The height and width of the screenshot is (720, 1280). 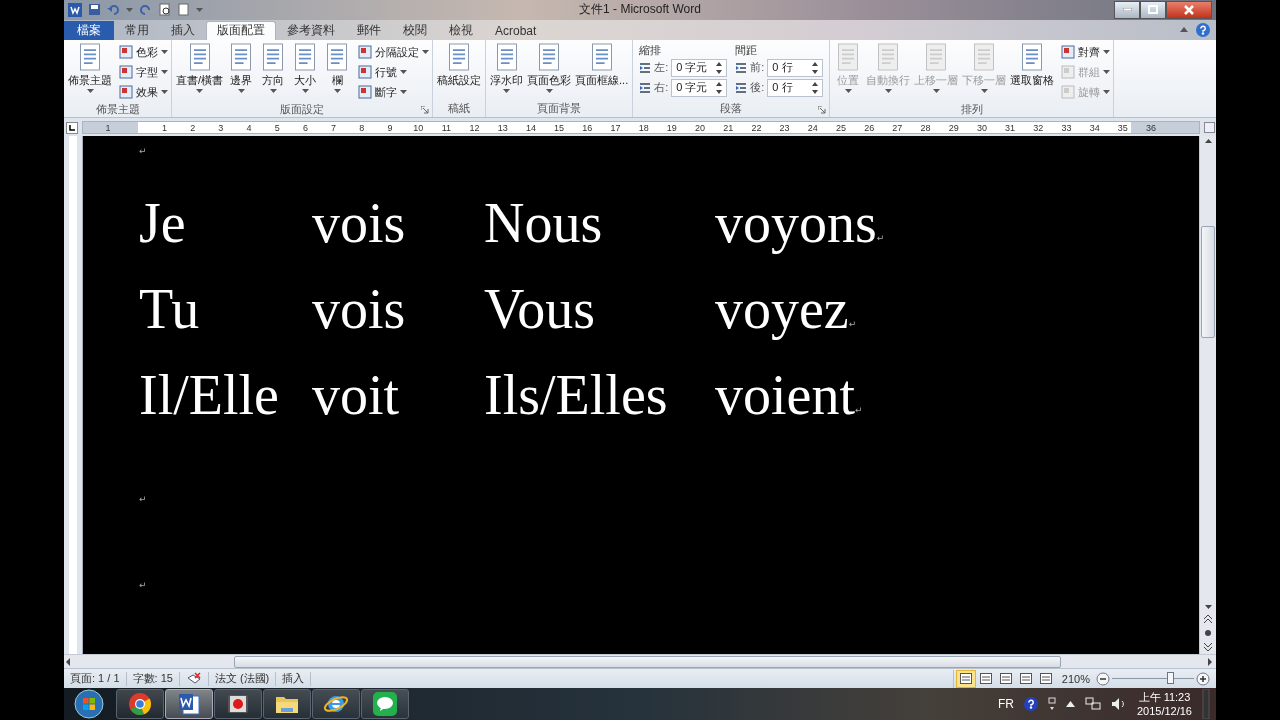 I want to click on ribbon-tab: 郵件, so click(x=369, y=30).